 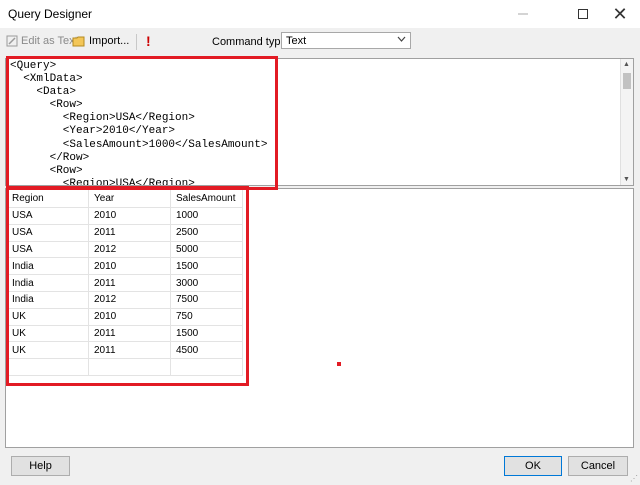 I want to click on cell-salesamount: 7500, so click(x=206, y=299).